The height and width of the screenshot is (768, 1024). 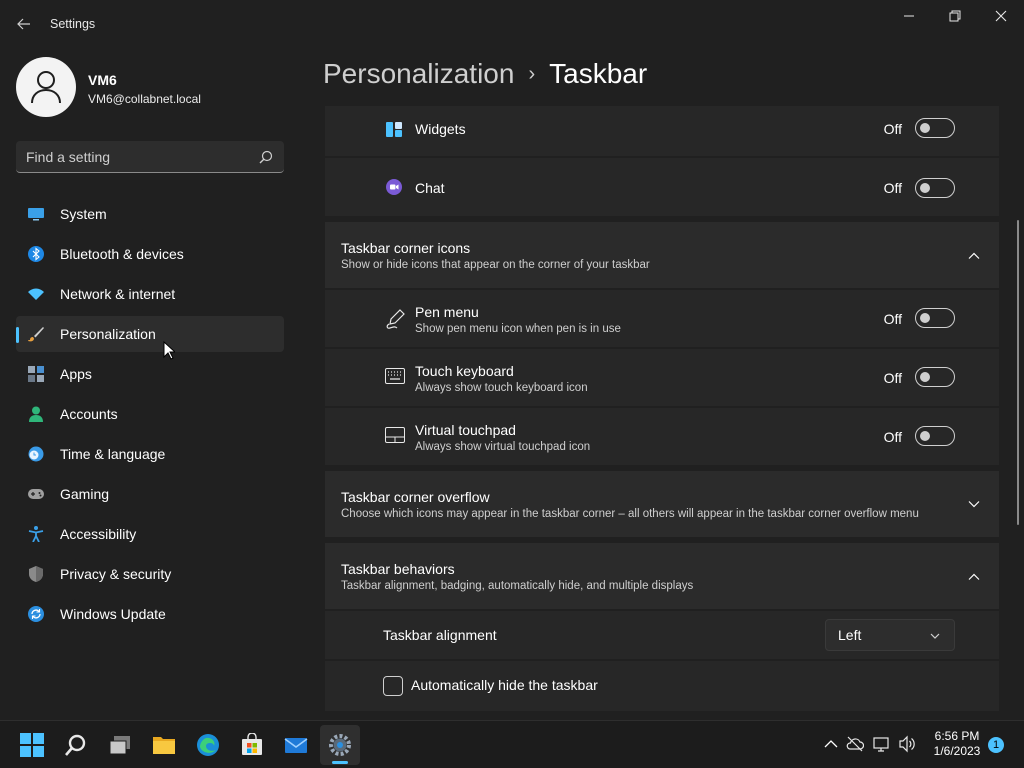 I want to click on sidebar-item-label: Windows Update, so click(x=113, y=614).